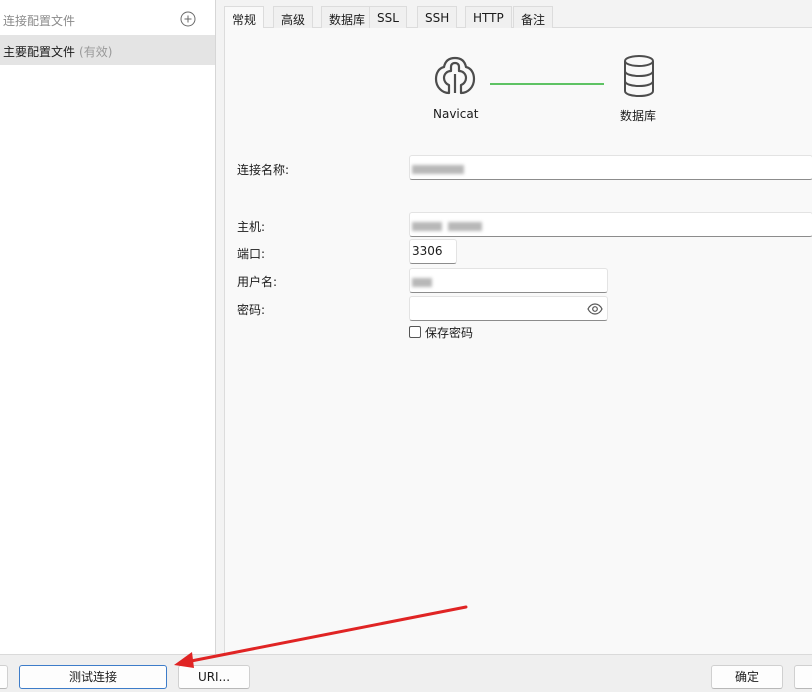 The width and height of the screenshot is (812, 692). Describe the element at coordinates (244, 17) in the screenshot. I see `tab-general: 常规` at that location.